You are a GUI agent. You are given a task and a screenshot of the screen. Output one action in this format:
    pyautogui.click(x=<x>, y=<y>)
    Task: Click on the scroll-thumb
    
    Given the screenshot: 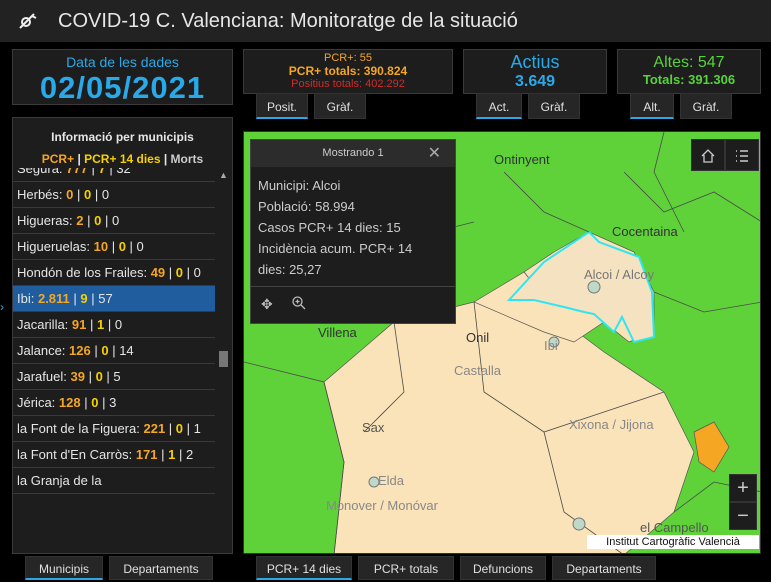 What is the action you would take?
    pyautogui.click(x=223, y=359)
    